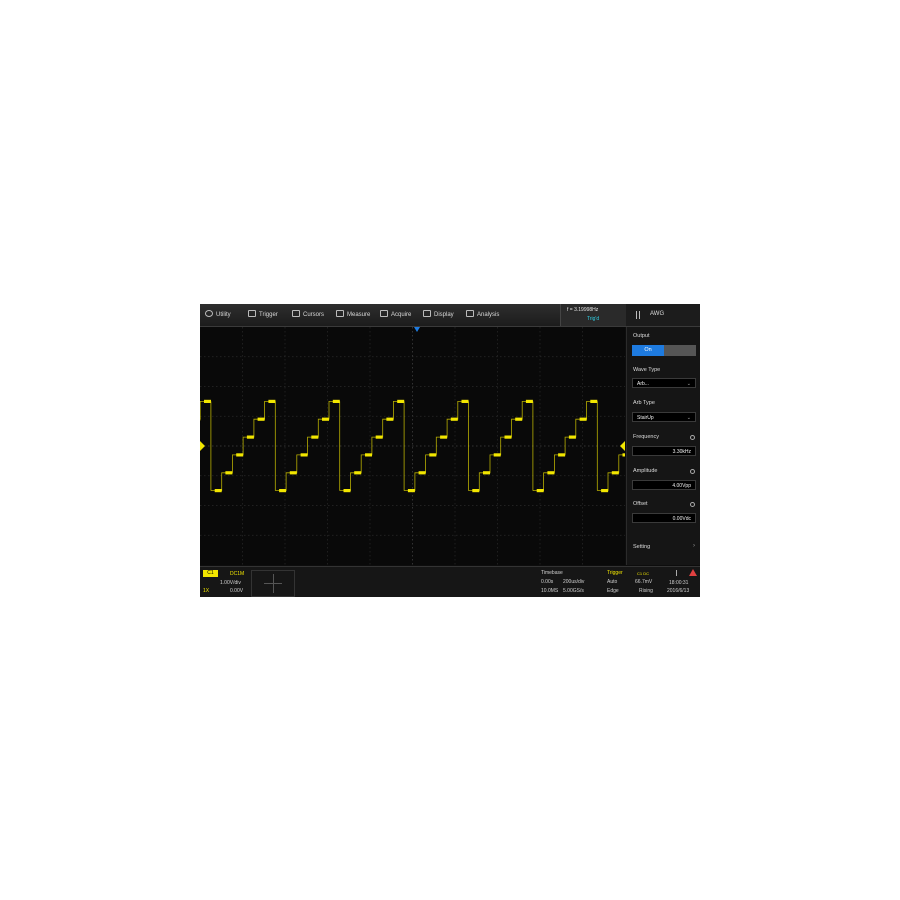  Describe the element at coordinates (612, 582) in the screenshot. I see `trigger-mode: Auto` at that location.